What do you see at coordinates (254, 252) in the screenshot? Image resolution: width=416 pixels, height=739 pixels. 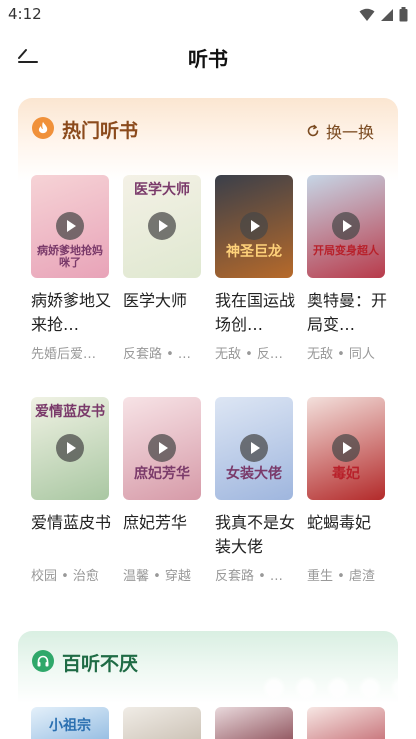 I see `cover-title-art: 神圣巨龙` at bounding box center [254, 252].